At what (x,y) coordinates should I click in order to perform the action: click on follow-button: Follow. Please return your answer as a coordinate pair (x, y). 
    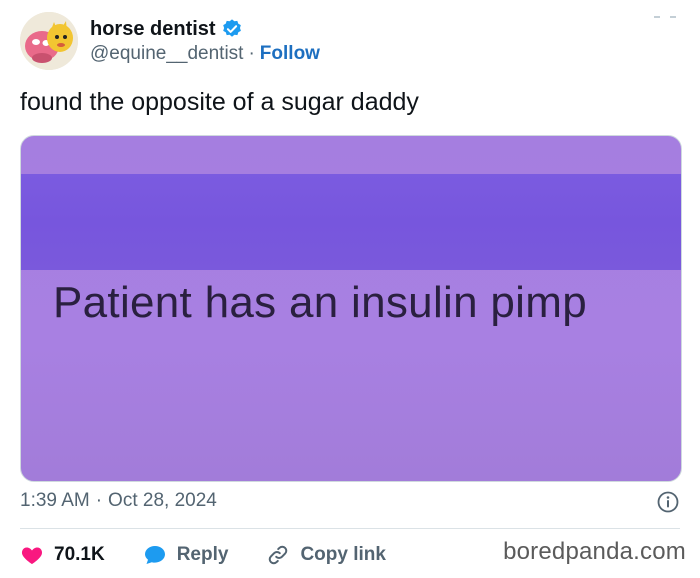
    Looking at the image, I should click on (290, 54).